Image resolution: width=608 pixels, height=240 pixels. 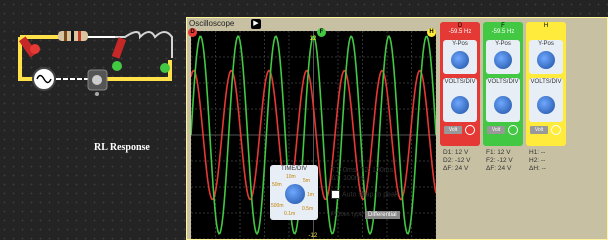 I want to click on timediv-control: TIME/DIV 10m 5m 50m 1m 0.5m 0.1m 500m, so click(x=294, y=192).